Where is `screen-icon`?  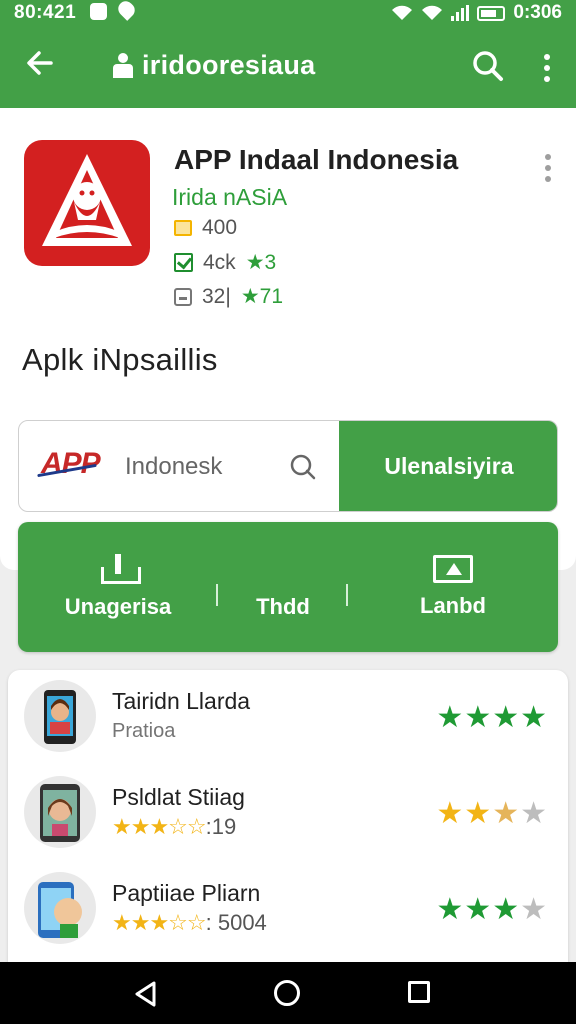 screen-icon is located at coordinates (453, 569).